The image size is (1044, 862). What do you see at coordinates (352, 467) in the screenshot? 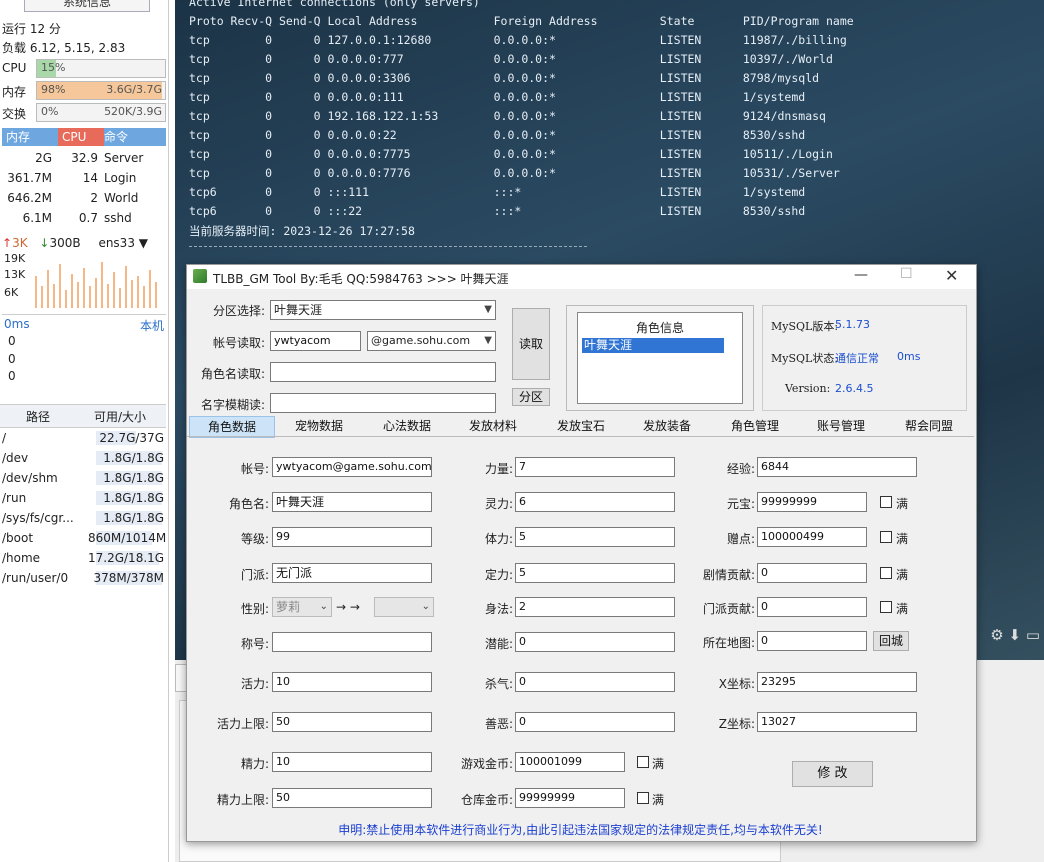
I see `account-field: ywtyacom@game.sohu.com` at bounding box center [352, 467].